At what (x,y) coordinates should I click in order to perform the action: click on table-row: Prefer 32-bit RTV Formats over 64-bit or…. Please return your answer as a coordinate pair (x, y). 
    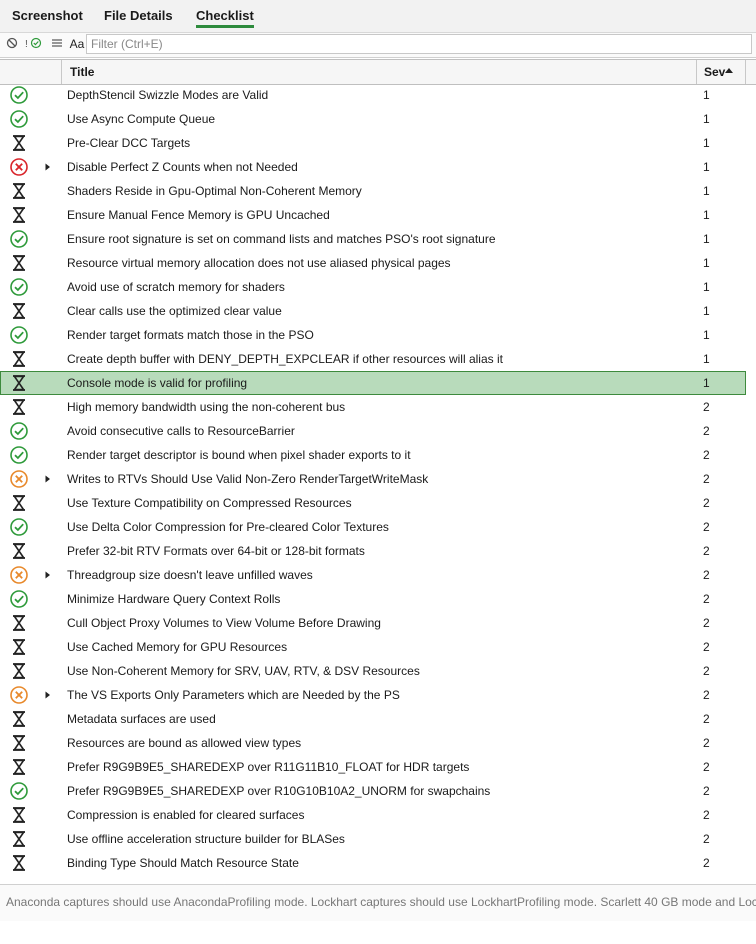
    Looking at the image, I should click on (373, 551).